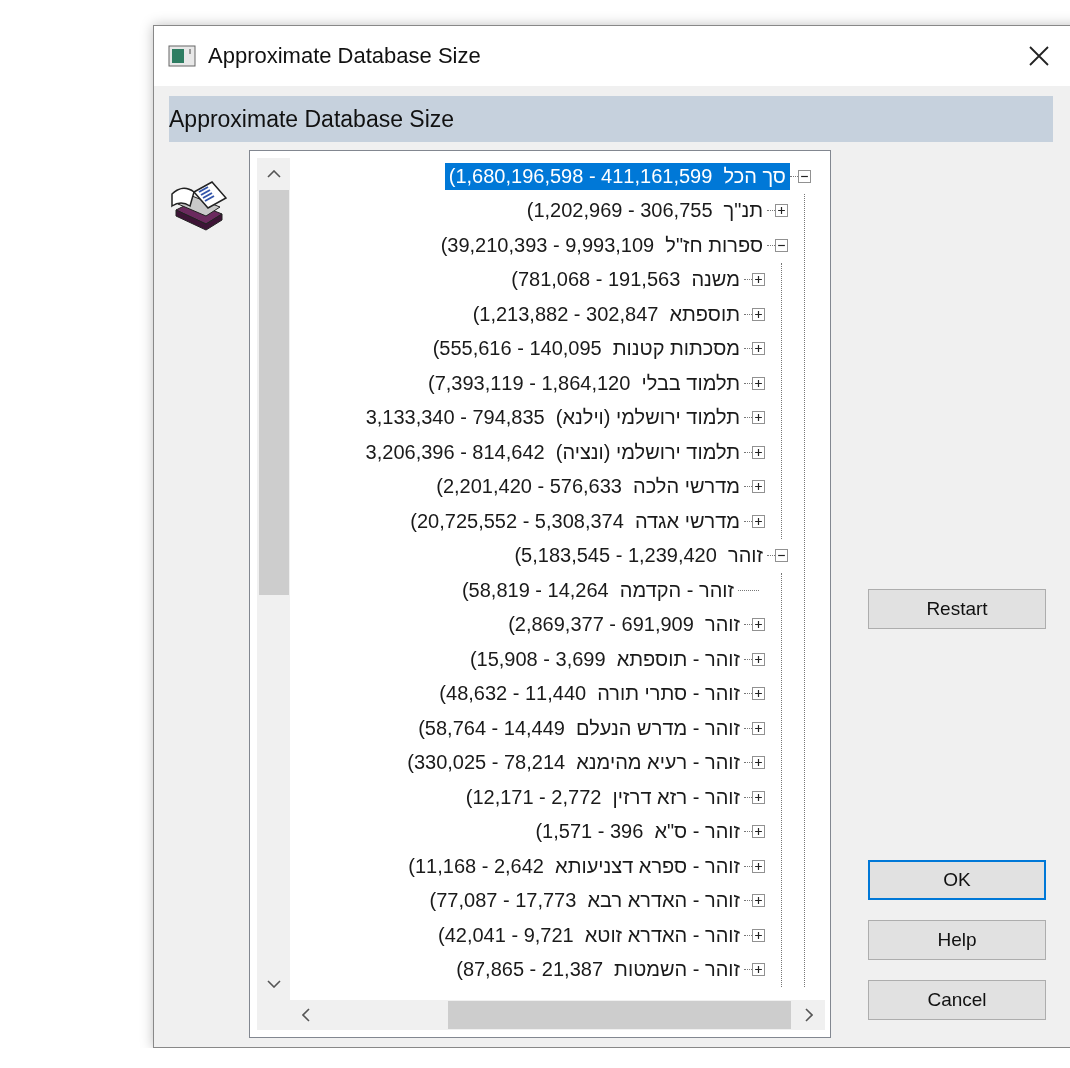 This screenshot has width=1070, height=1068. Describe the element at coordinates (589, 935) in the screenshot. I see `tree-item: זוהר - האדרא זוטא 9,721 - 42,041)` at that location.